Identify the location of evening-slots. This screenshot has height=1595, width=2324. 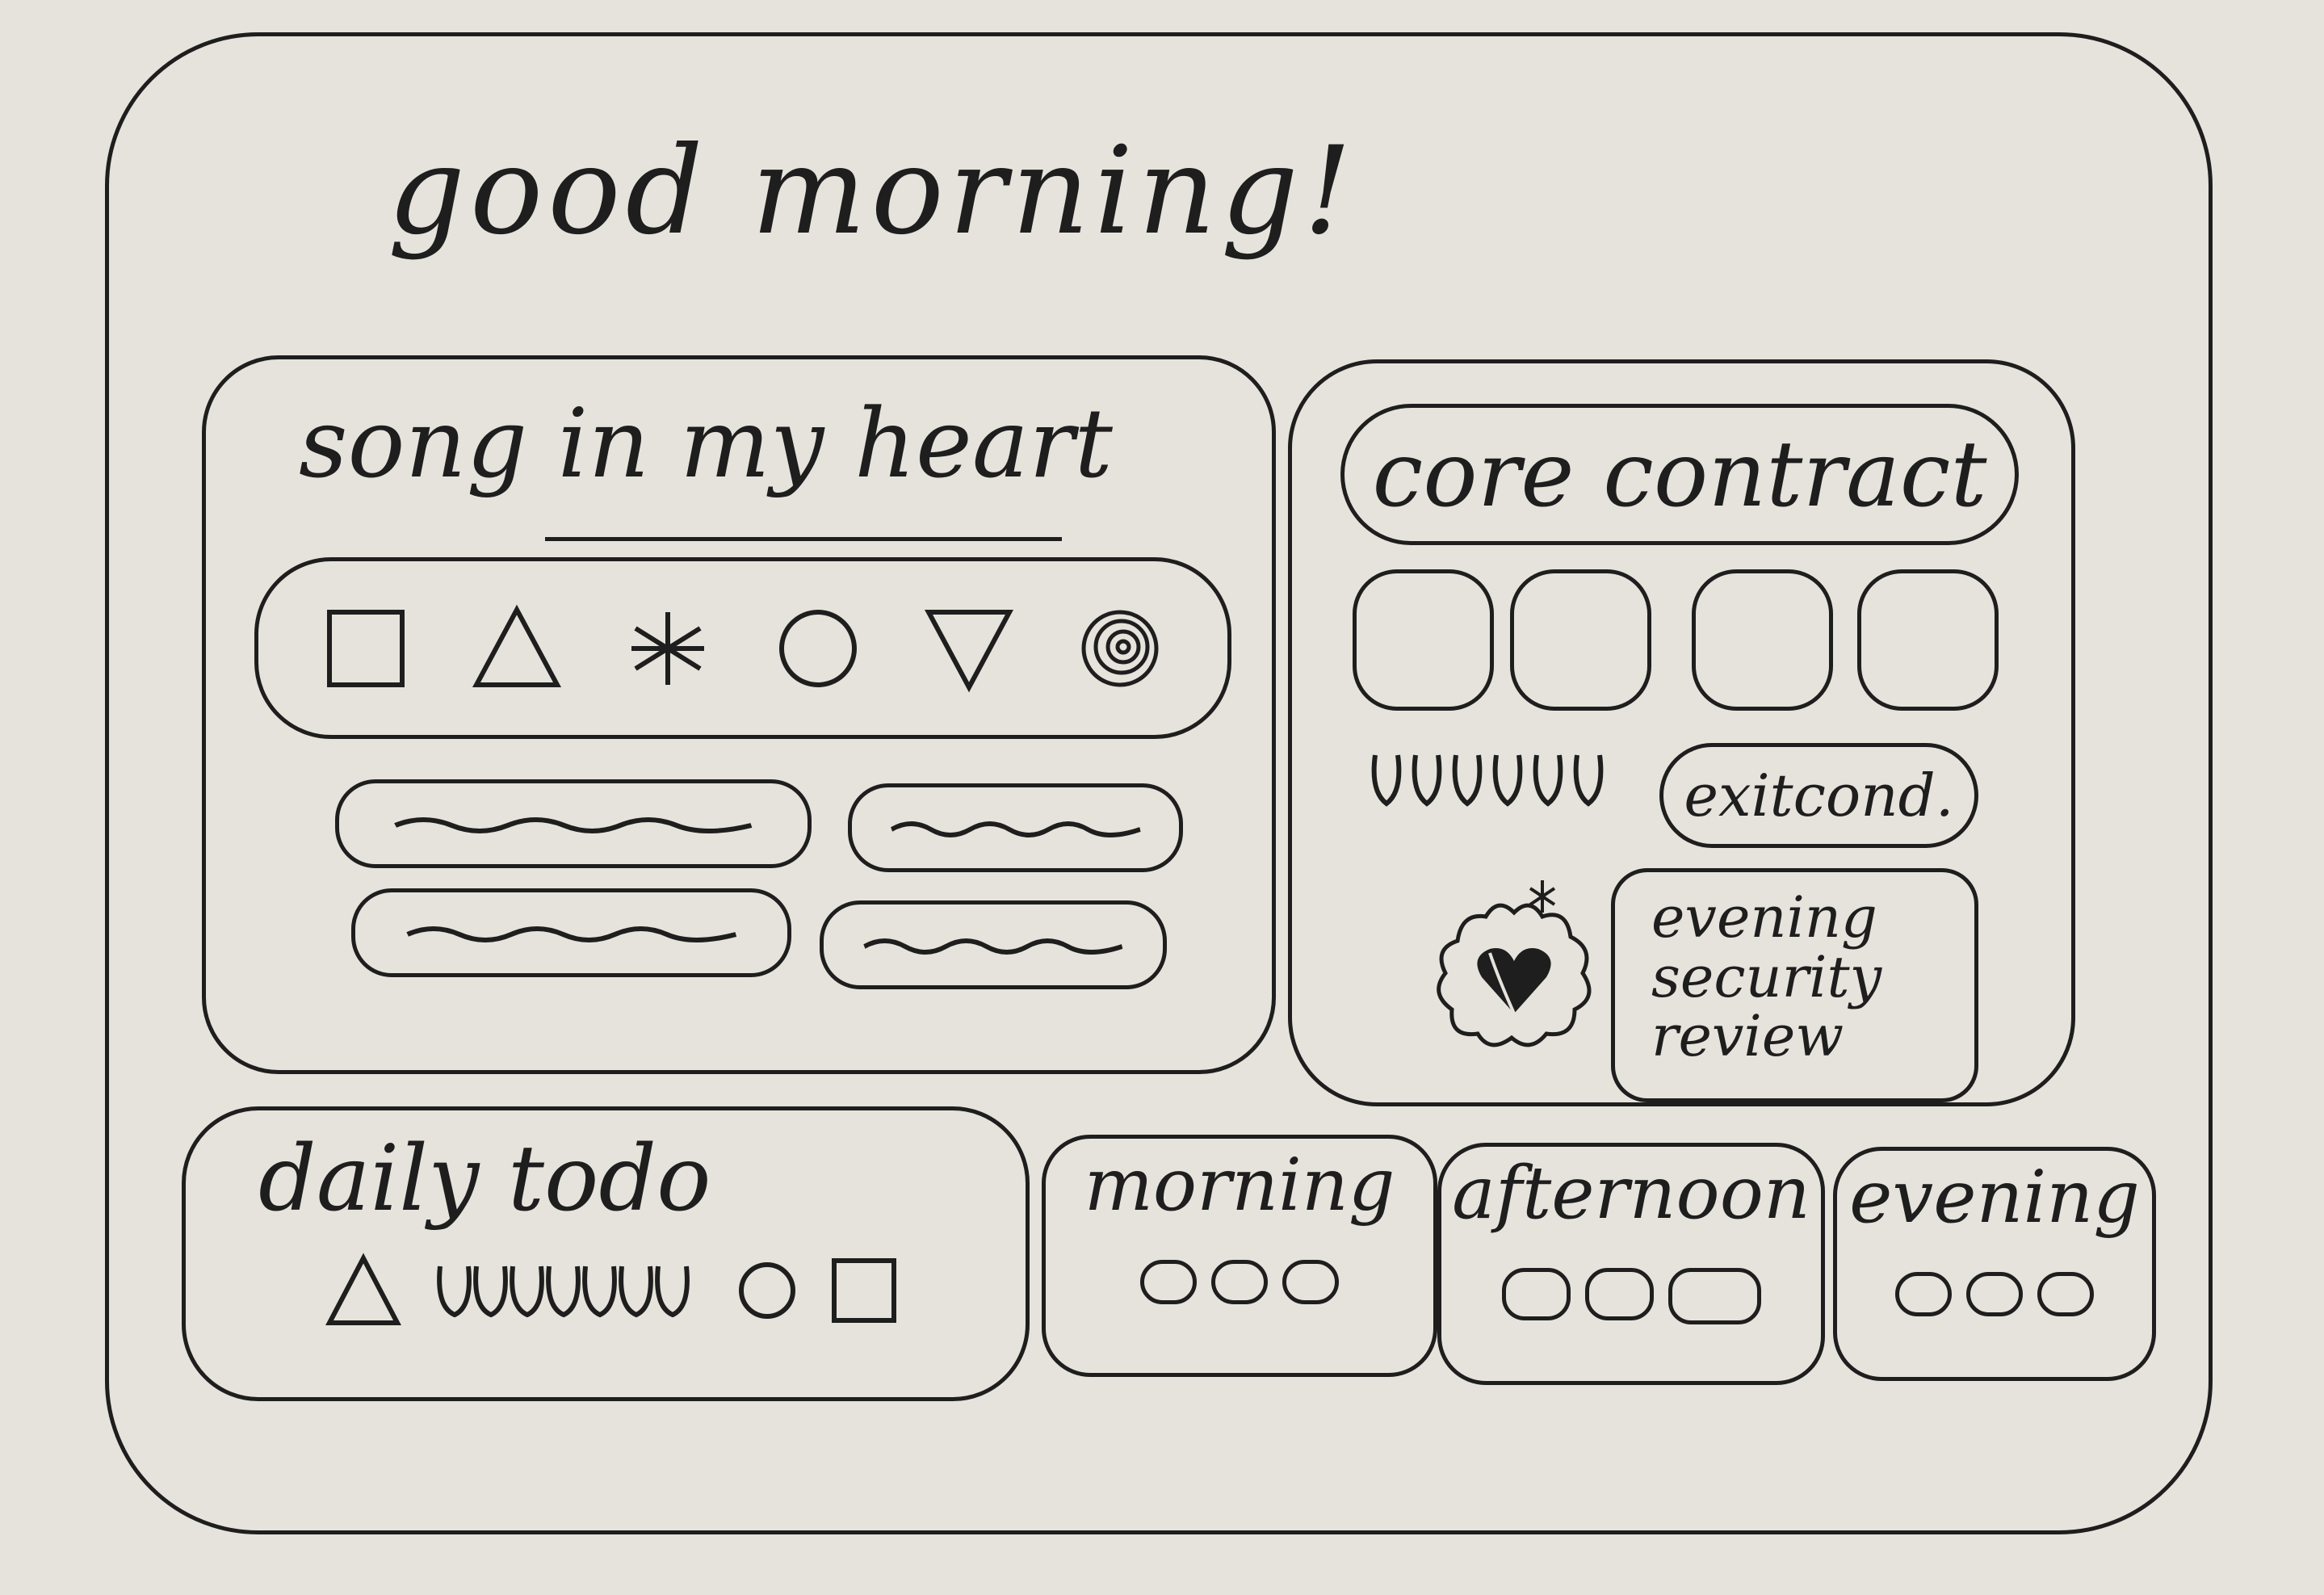
(1994, 1294).